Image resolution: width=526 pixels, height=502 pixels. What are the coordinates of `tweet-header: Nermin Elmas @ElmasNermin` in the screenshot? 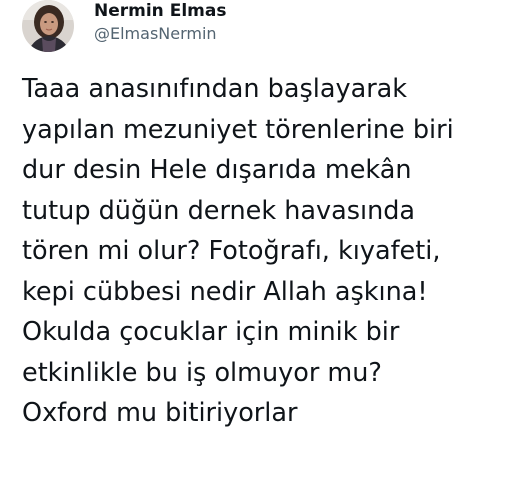 It's located at (124, 28).